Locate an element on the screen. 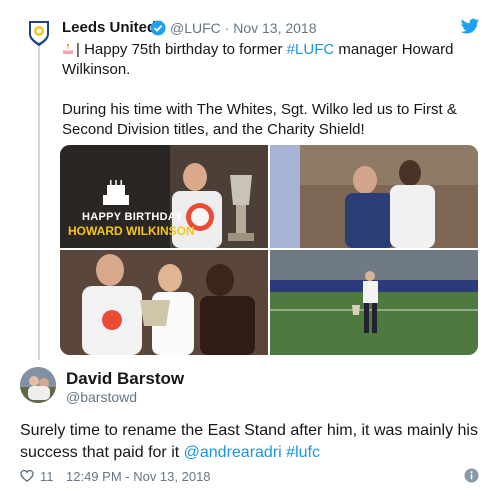 This screenshot has height=494, width=495. birthday-cake-icon is located at coordinates (68, 48).